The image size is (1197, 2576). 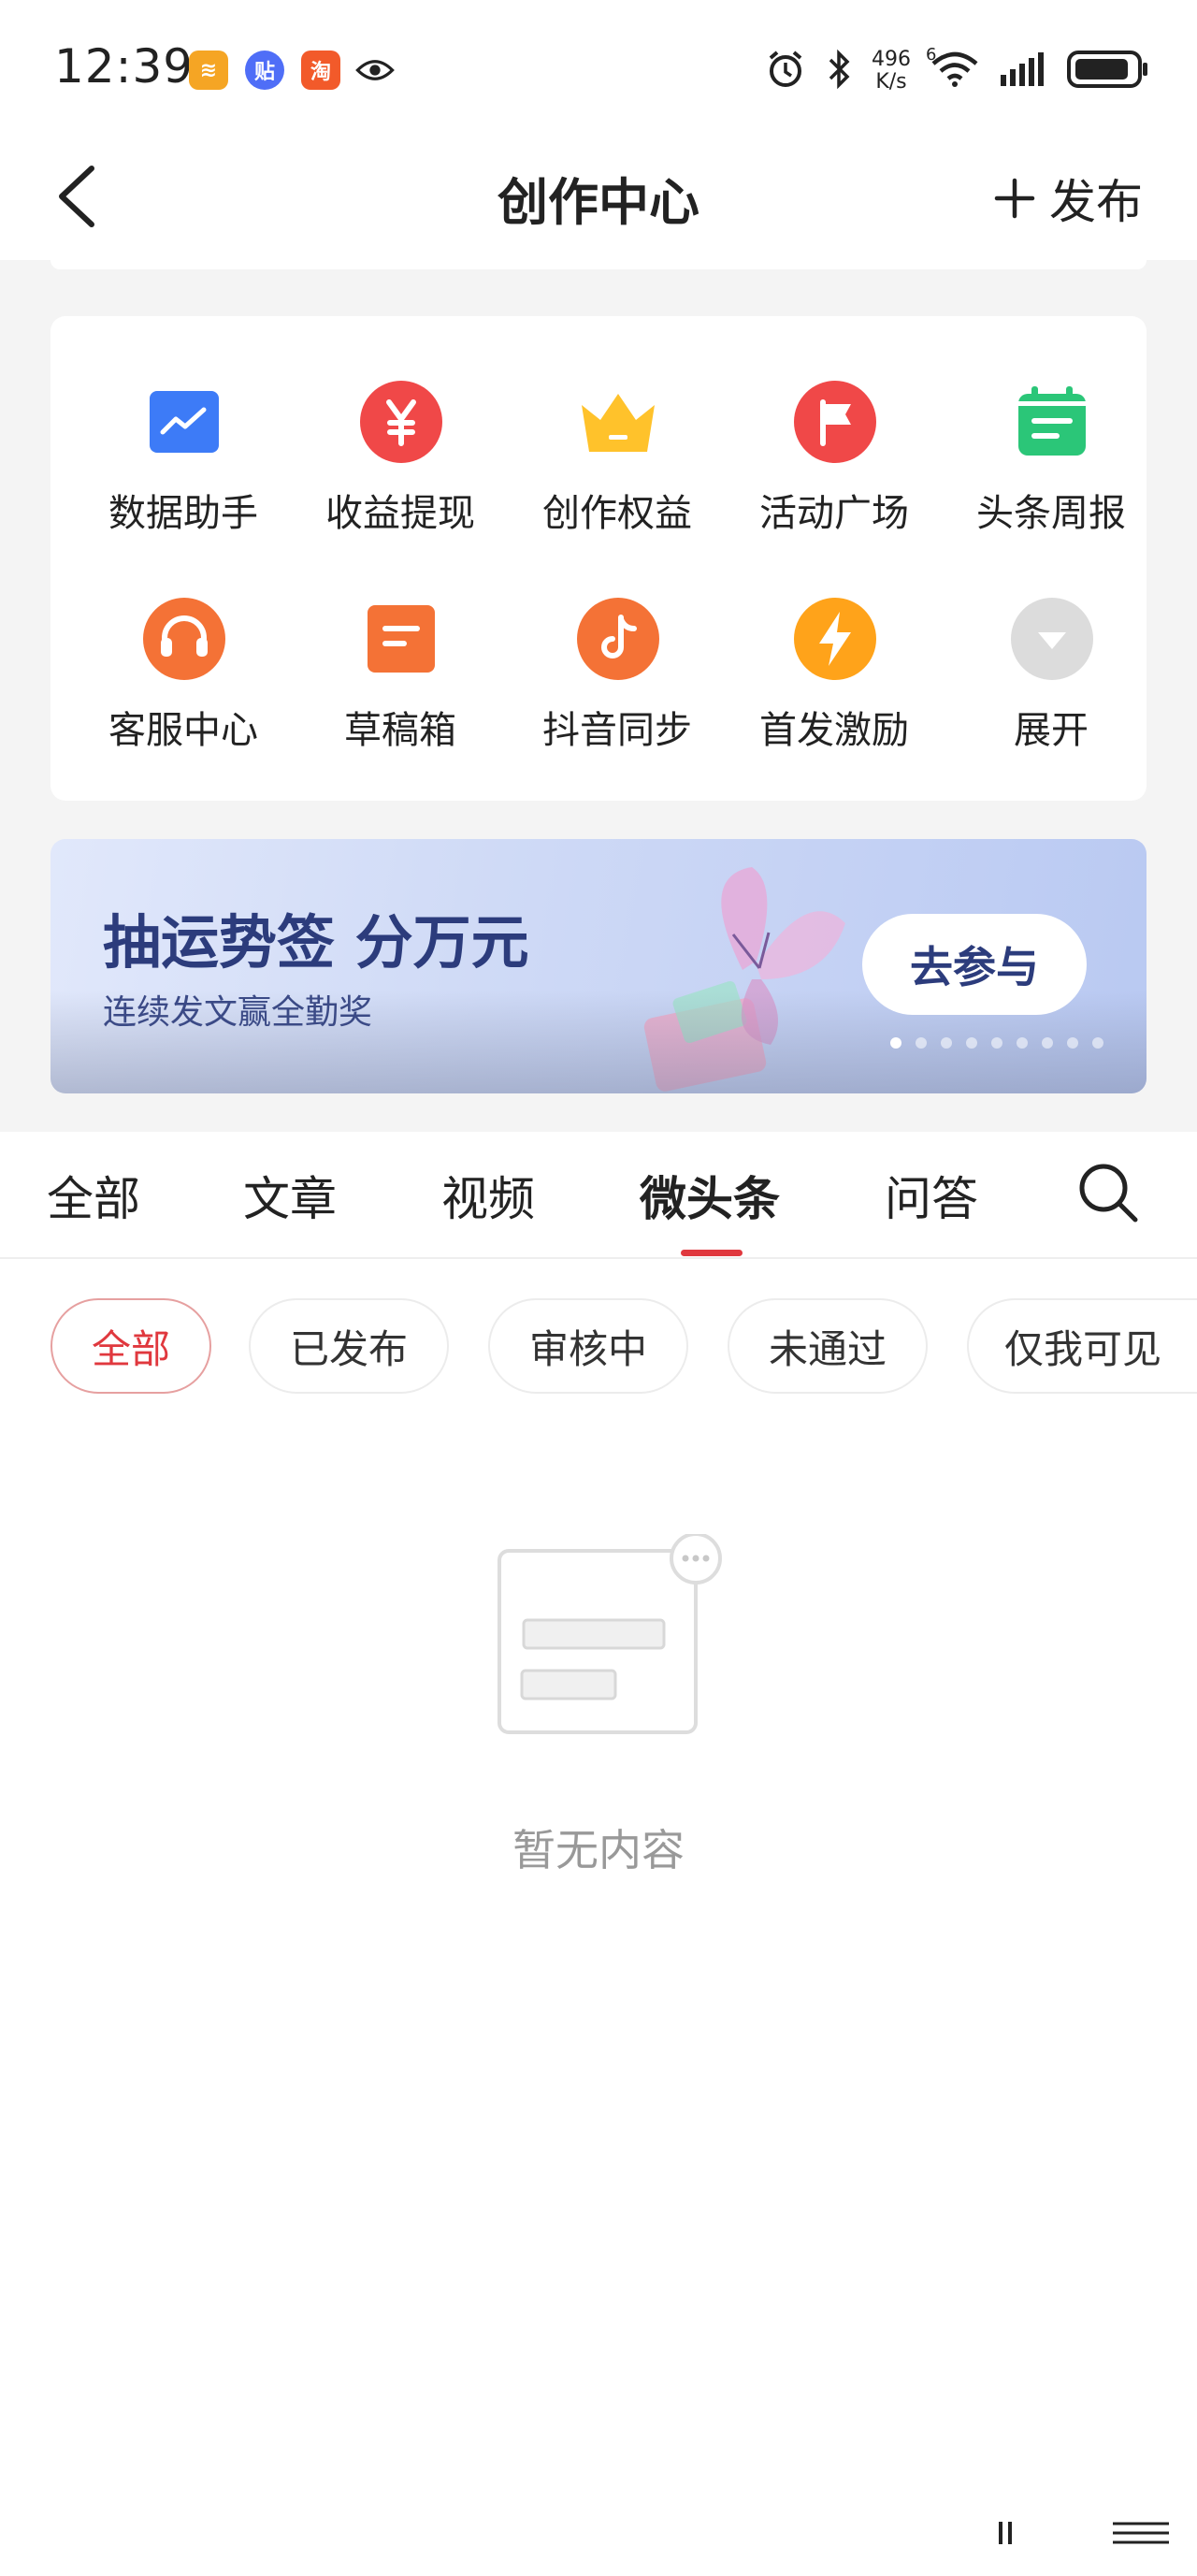 What do you see at coordinates (598, 200) in the screenshot?
I see `nav-bar: 创作中心 发布` at bounding box center [598, 200].